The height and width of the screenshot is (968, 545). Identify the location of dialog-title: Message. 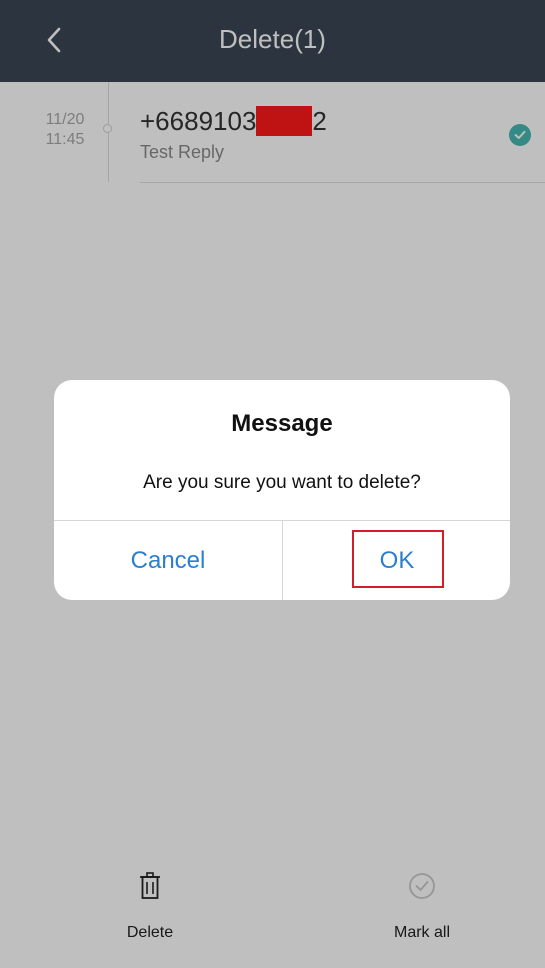
(282, 423).